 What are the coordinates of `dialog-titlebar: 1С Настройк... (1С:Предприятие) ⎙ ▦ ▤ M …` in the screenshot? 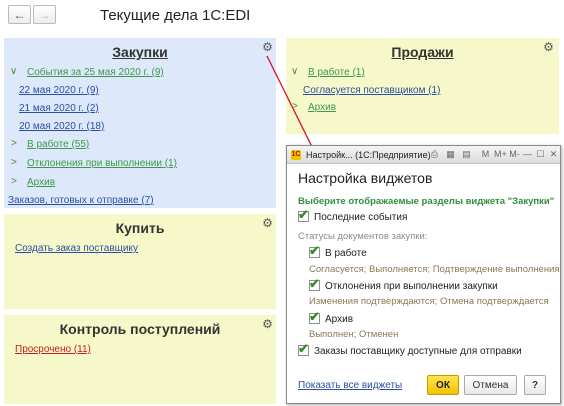 It's located at (423, 155).